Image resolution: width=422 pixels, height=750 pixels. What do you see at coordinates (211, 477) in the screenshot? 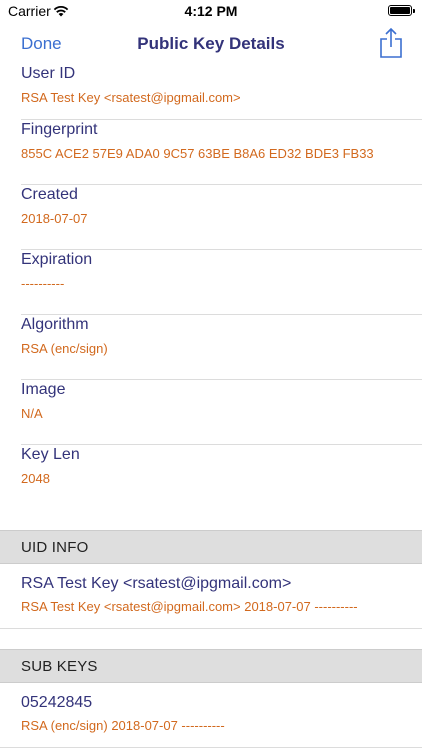
I see `field-row-key-len: Key Len 2048` at bounding box center [211, 477].